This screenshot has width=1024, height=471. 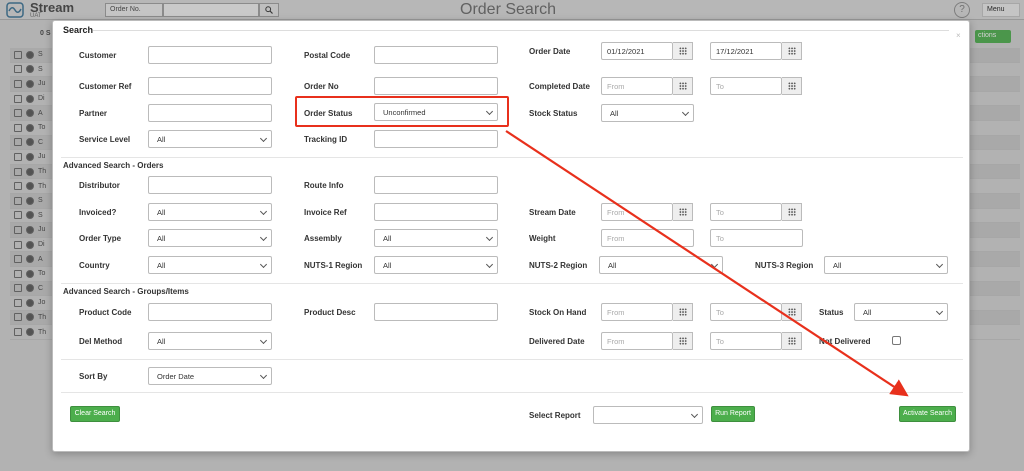 I want to click on completed-date-to-calendar, so click(x=792, y=86).